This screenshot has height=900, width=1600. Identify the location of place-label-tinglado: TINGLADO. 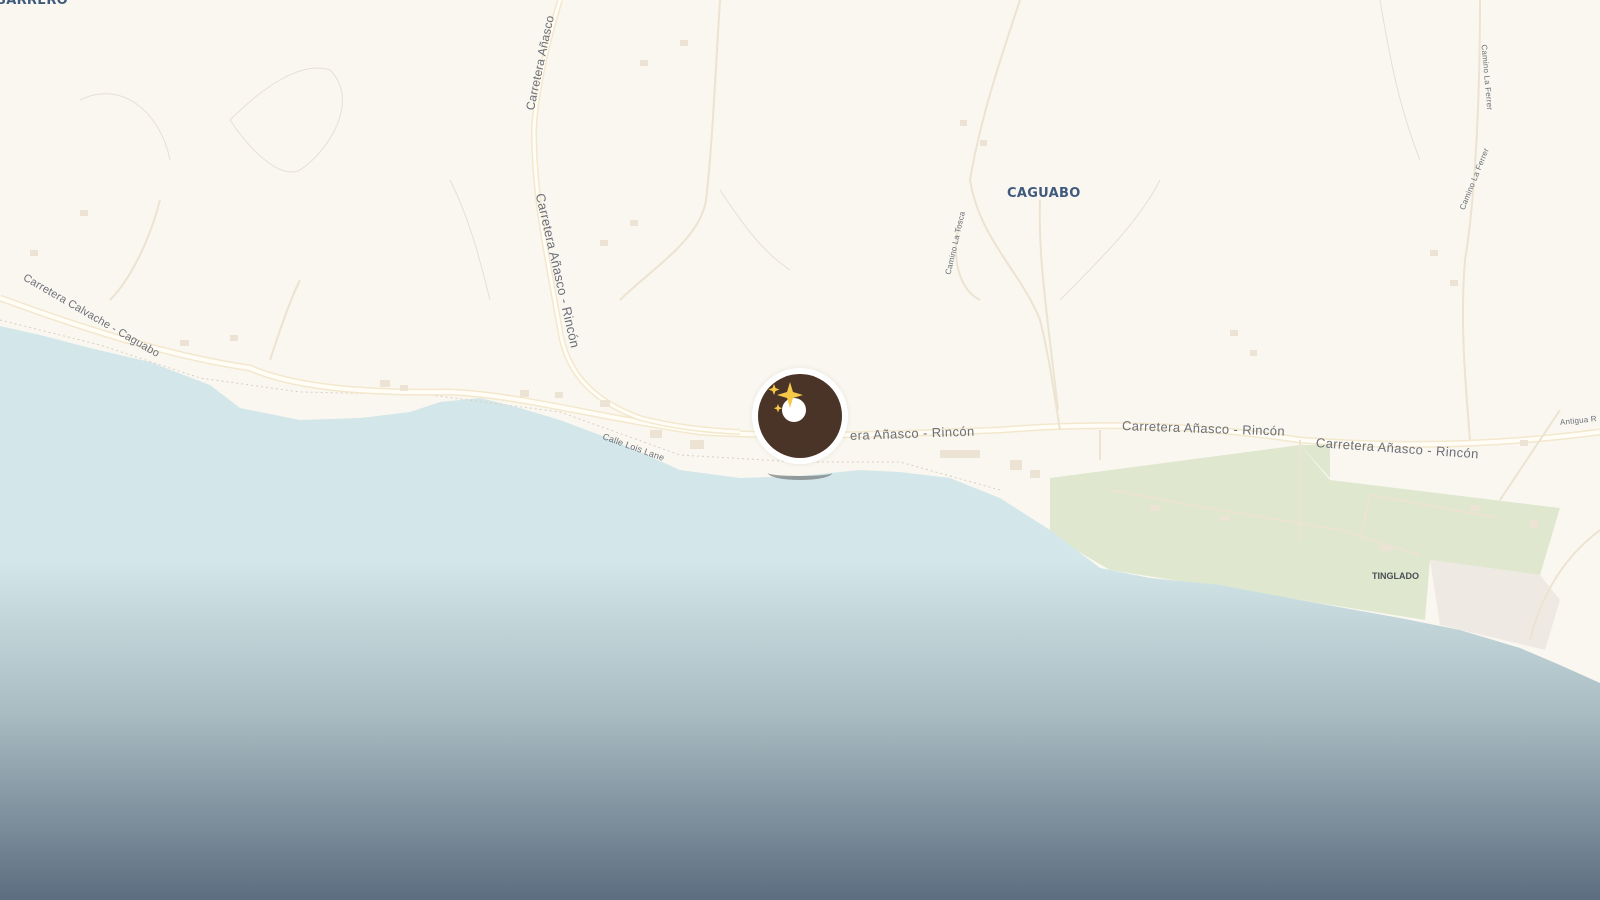
(1395, 576).